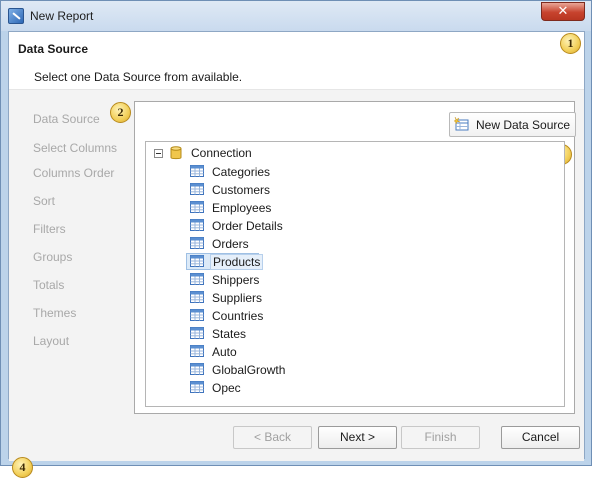 This screenshot has height=478, width=594. What do you see at coordinates (286, 297) in the screenshot?
I see `tree-item-suppliers: Suppliers` at bounding box center [286, 297].